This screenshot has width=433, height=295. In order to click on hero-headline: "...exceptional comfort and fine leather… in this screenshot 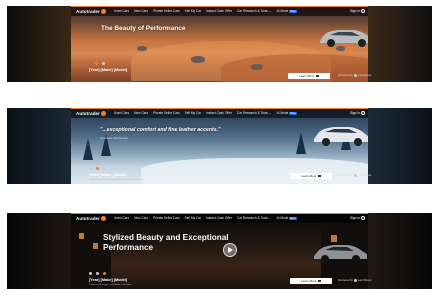, I will do `click(160, 130)`.